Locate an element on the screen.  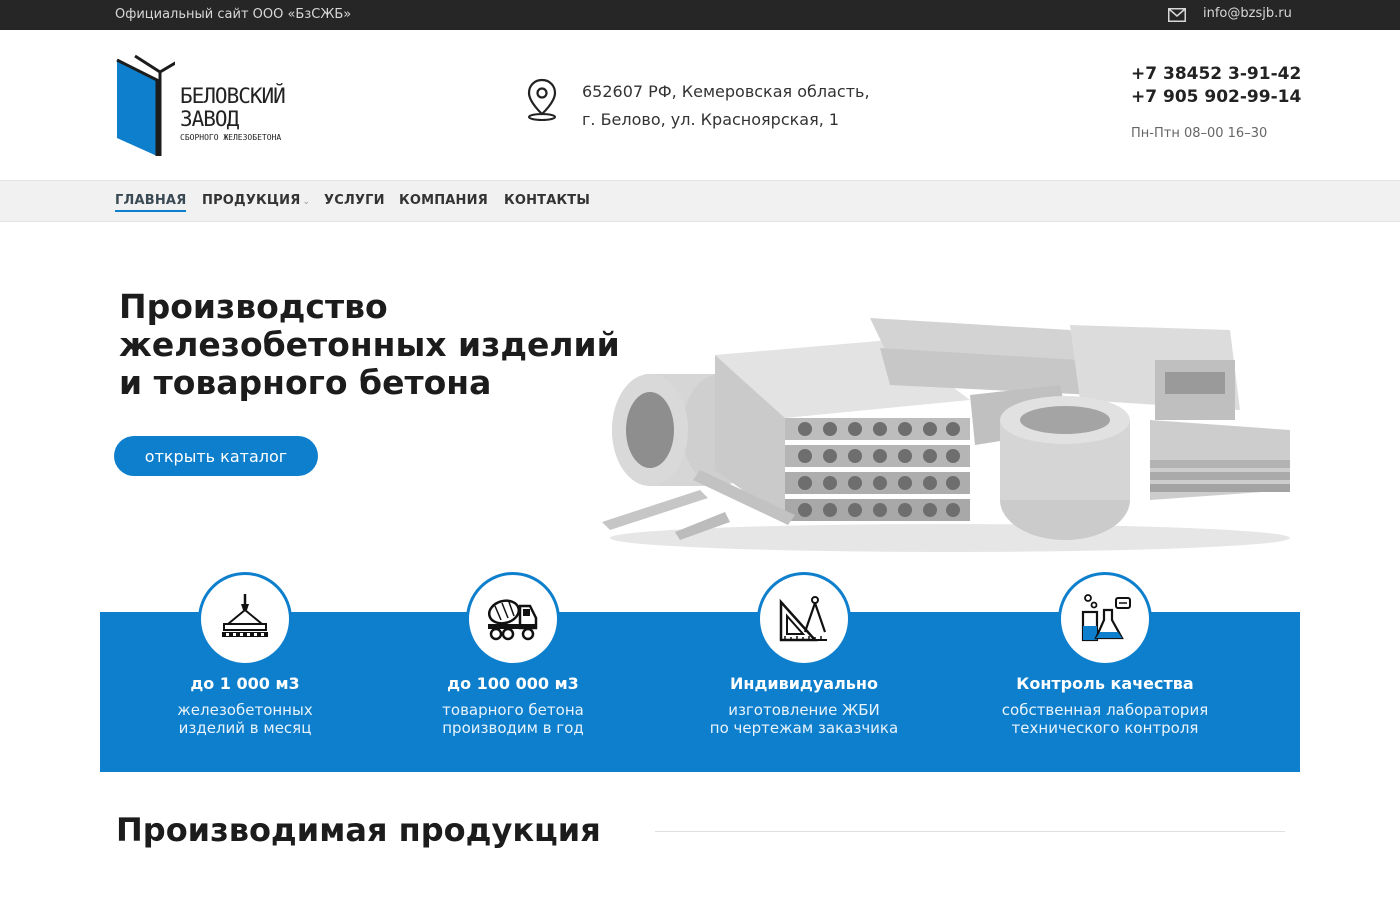
hero-title-line-1: Производство is located at coordinates (253, 306).